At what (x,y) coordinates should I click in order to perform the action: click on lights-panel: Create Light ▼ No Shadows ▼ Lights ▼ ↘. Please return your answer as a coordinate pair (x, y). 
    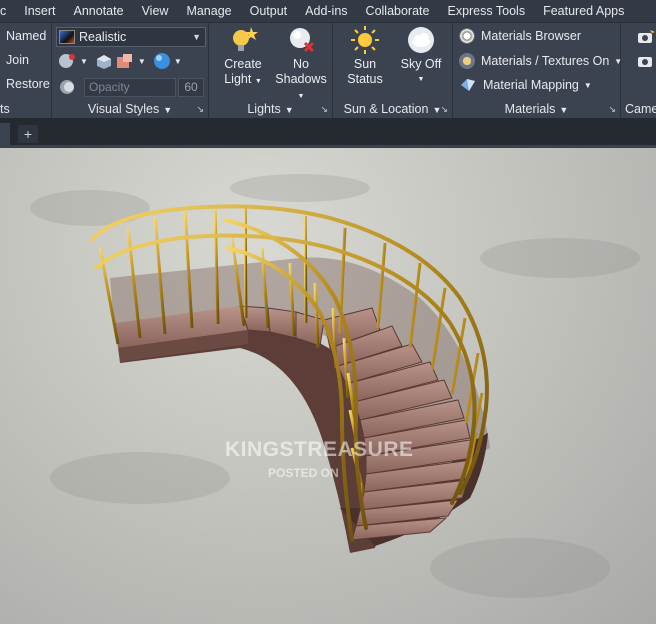
    Looking at the image, I should click on (271, 71).